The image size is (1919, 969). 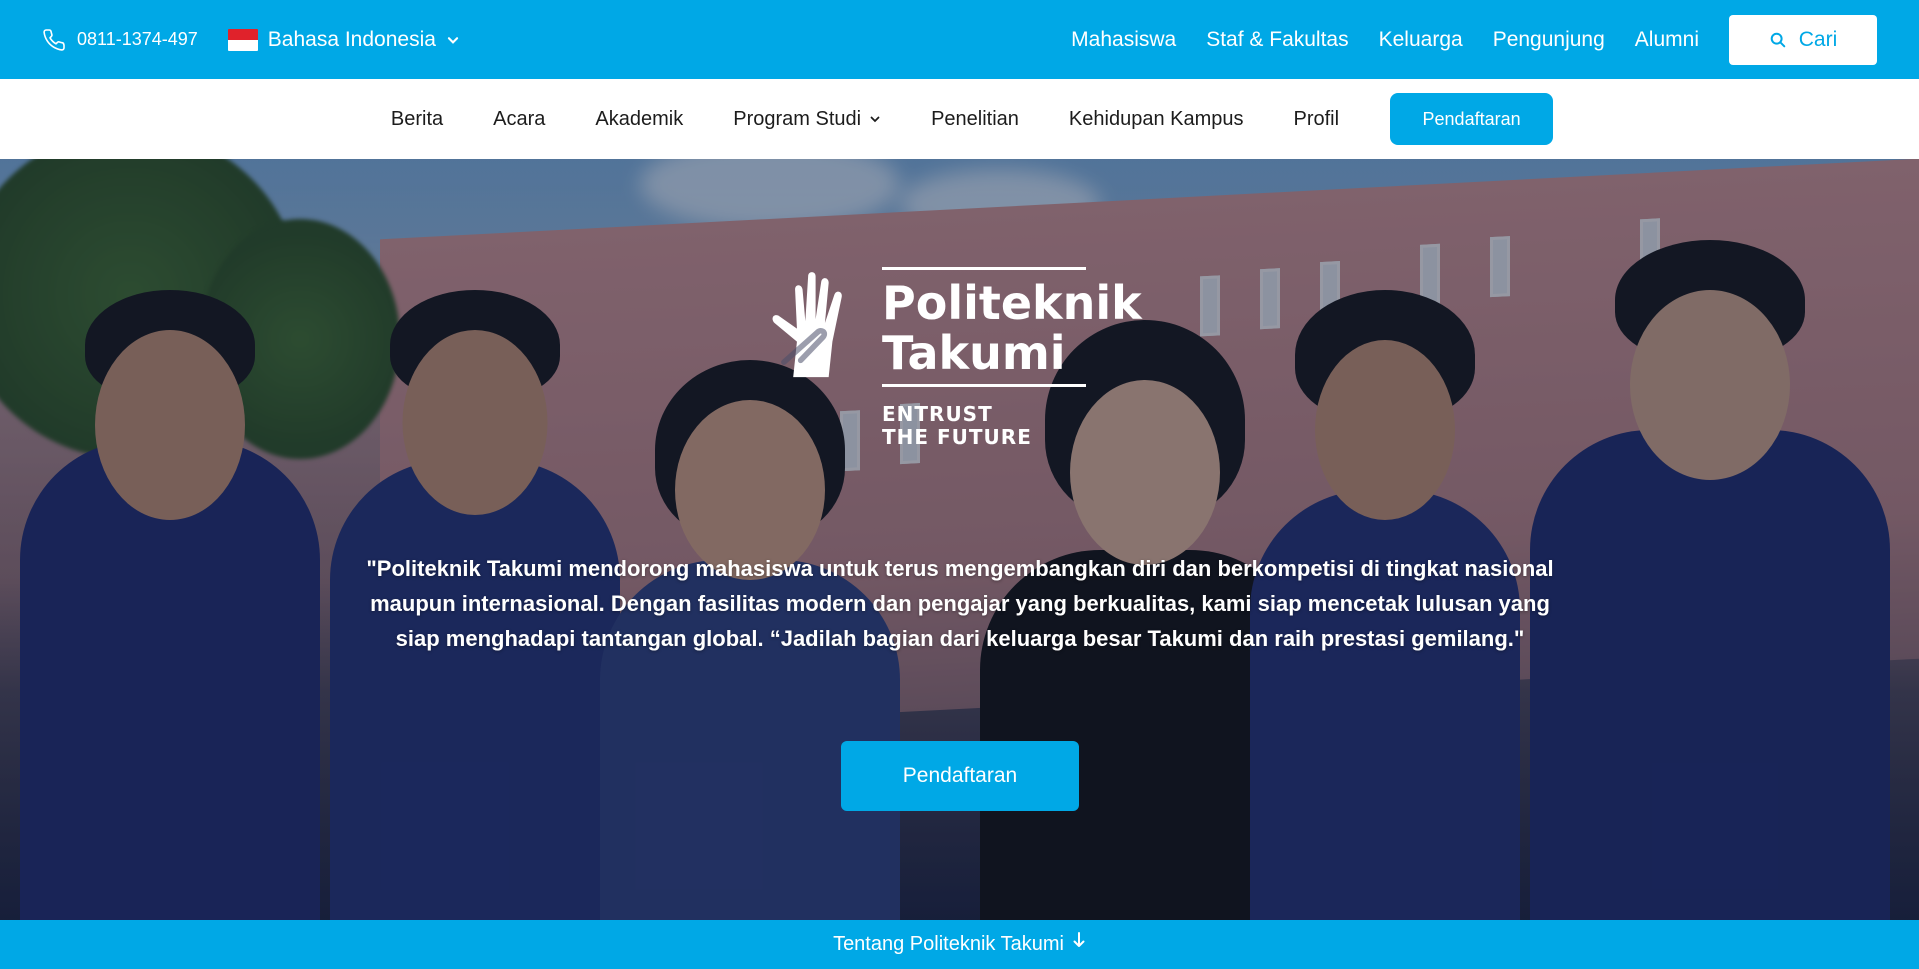 I want to click on logo-rule-bottom, so click(x=984, y=385).